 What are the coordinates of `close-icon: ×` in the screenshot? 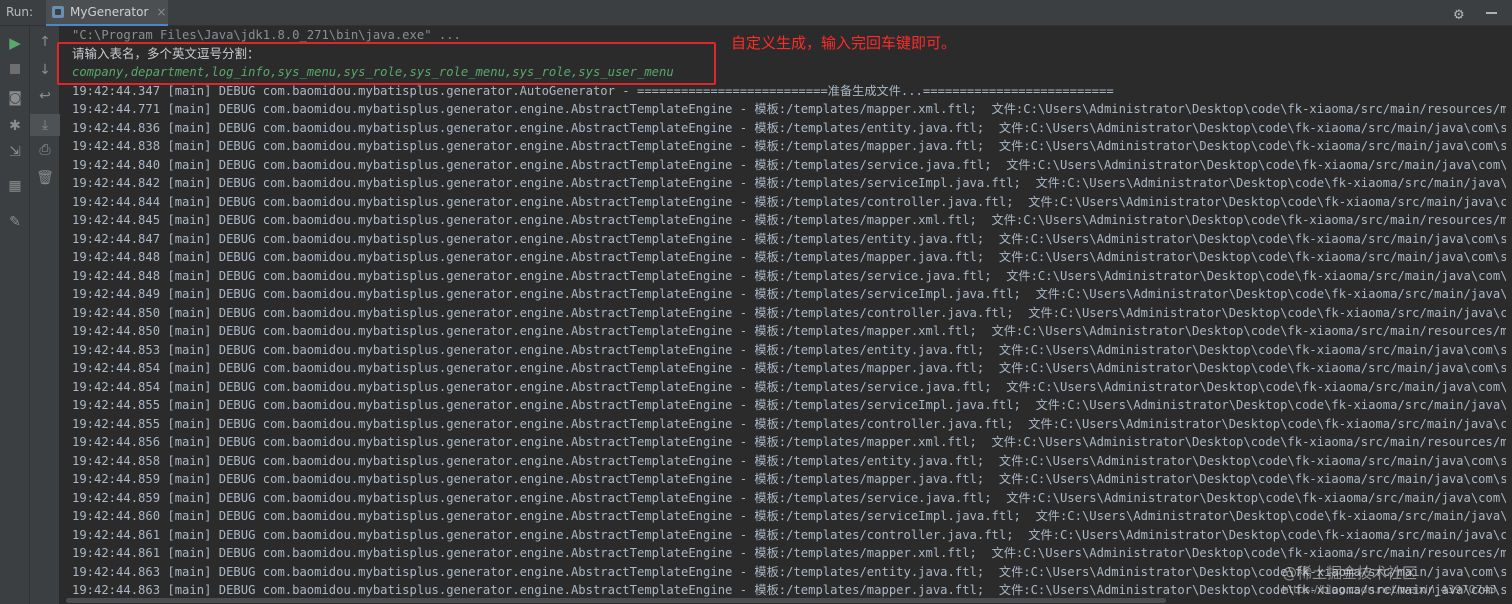 It's located at (161, 12).